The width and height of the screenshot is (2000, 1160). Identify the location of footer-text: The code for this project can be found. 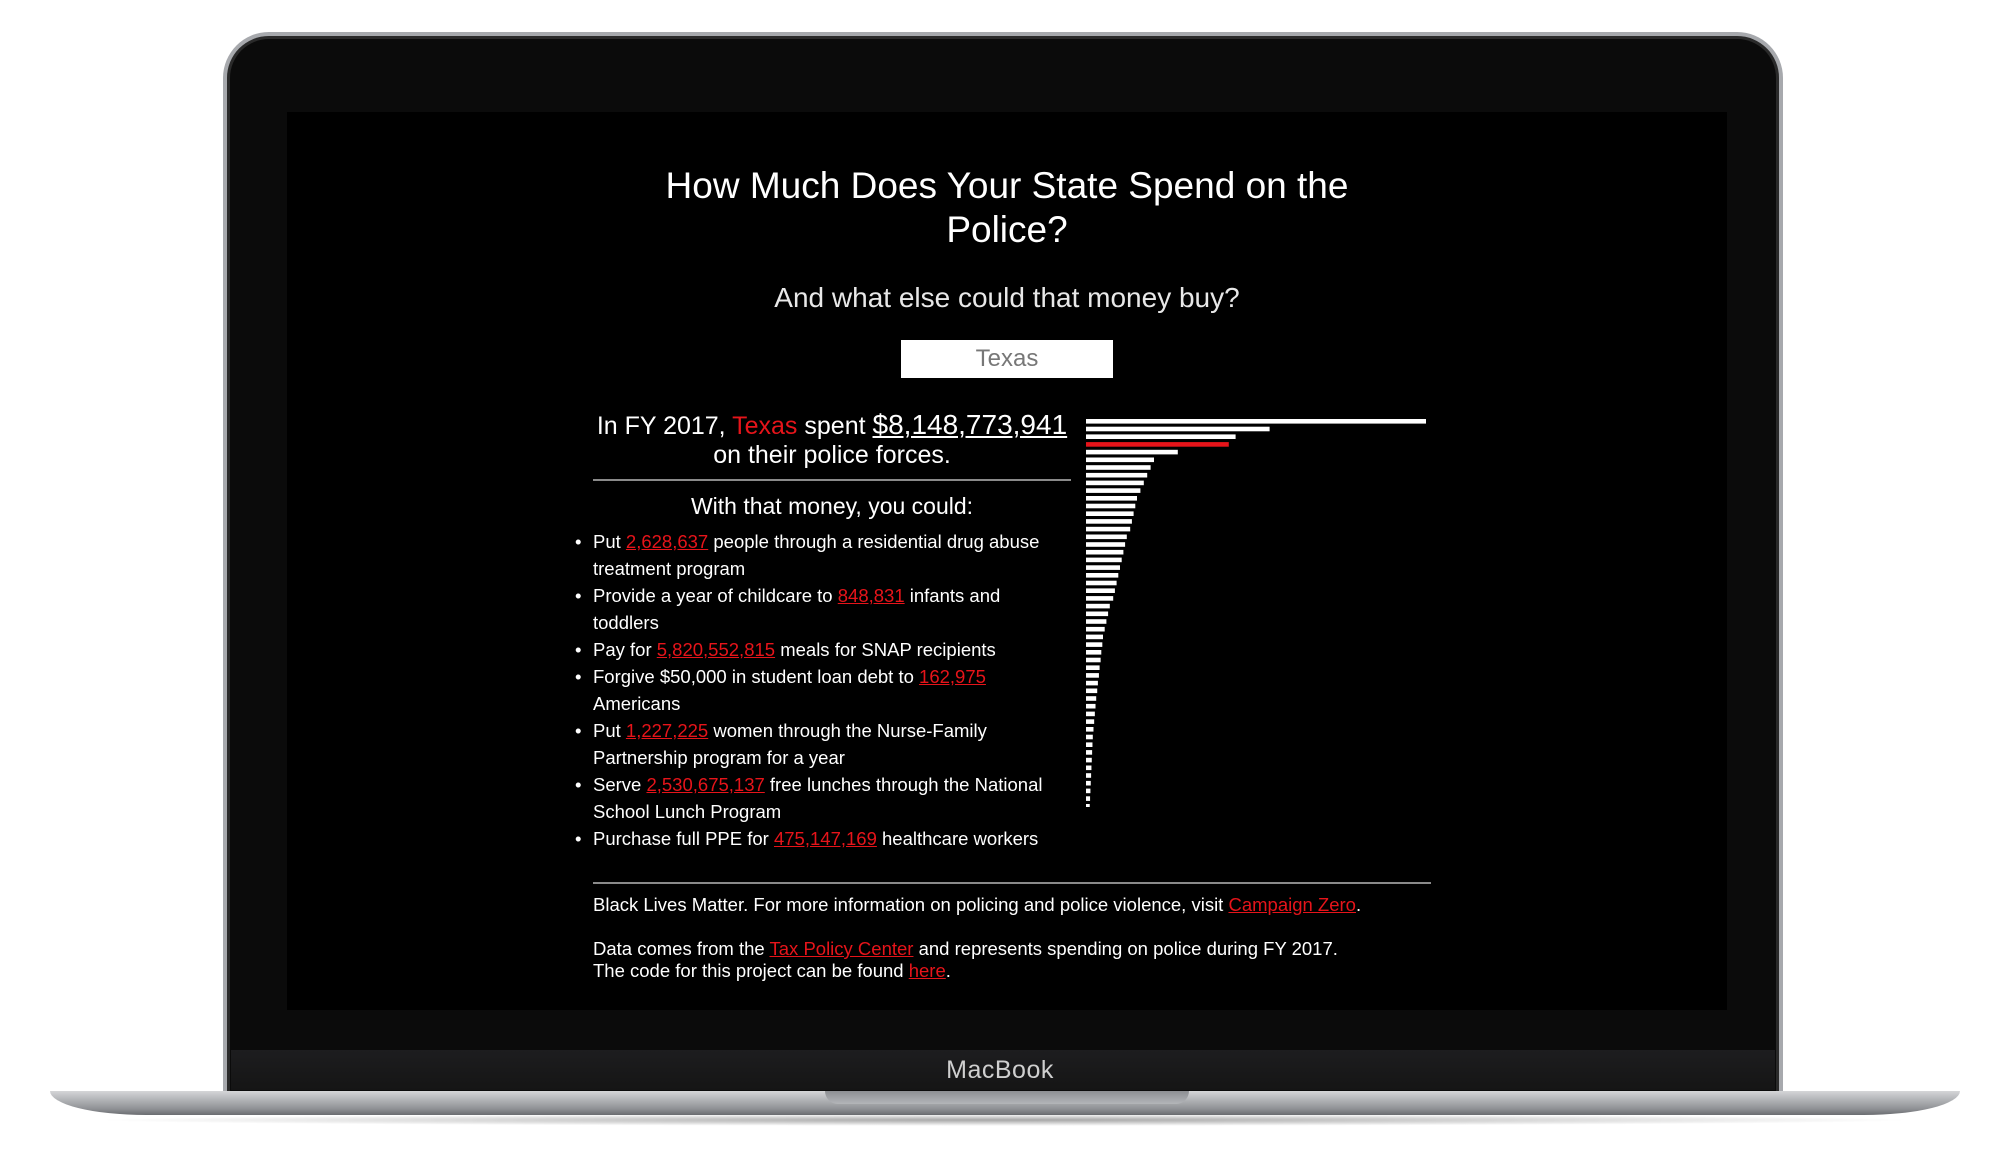
(748, 970).